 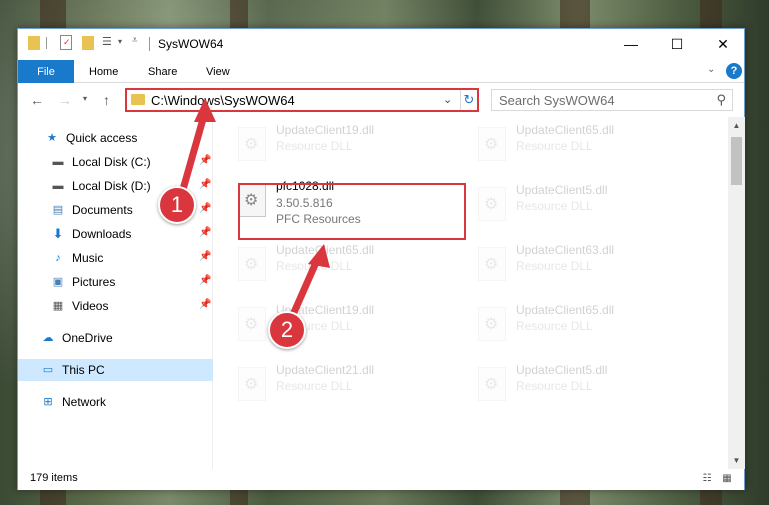 What do you see at coordinates (177, 205) in the screenshot?
I see `step-1-badge: 1` at bounding box center [177, 205].